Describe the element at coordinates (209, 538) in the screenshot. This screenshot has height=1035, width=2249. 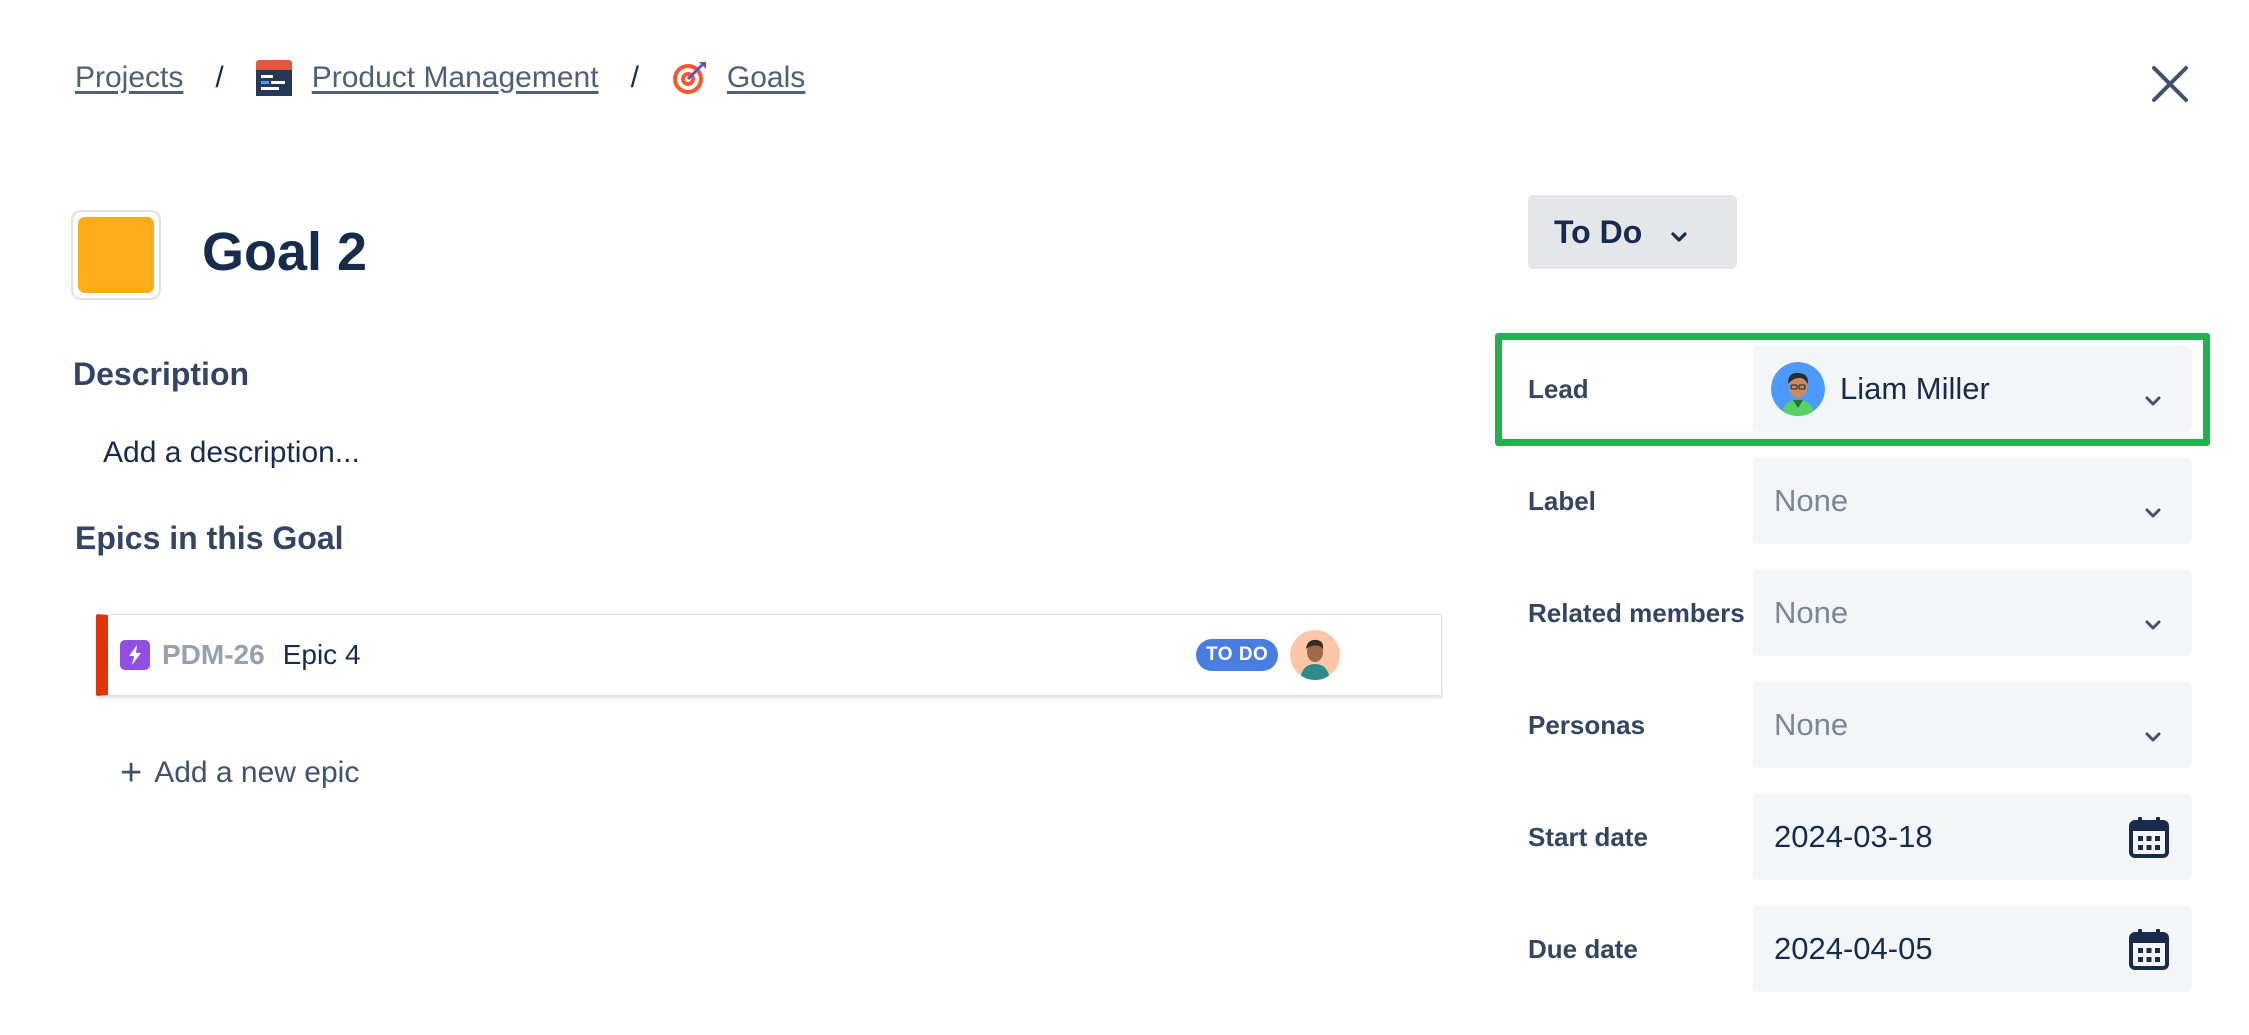
I see `epics-heading: Epics in this Goal` at that location.